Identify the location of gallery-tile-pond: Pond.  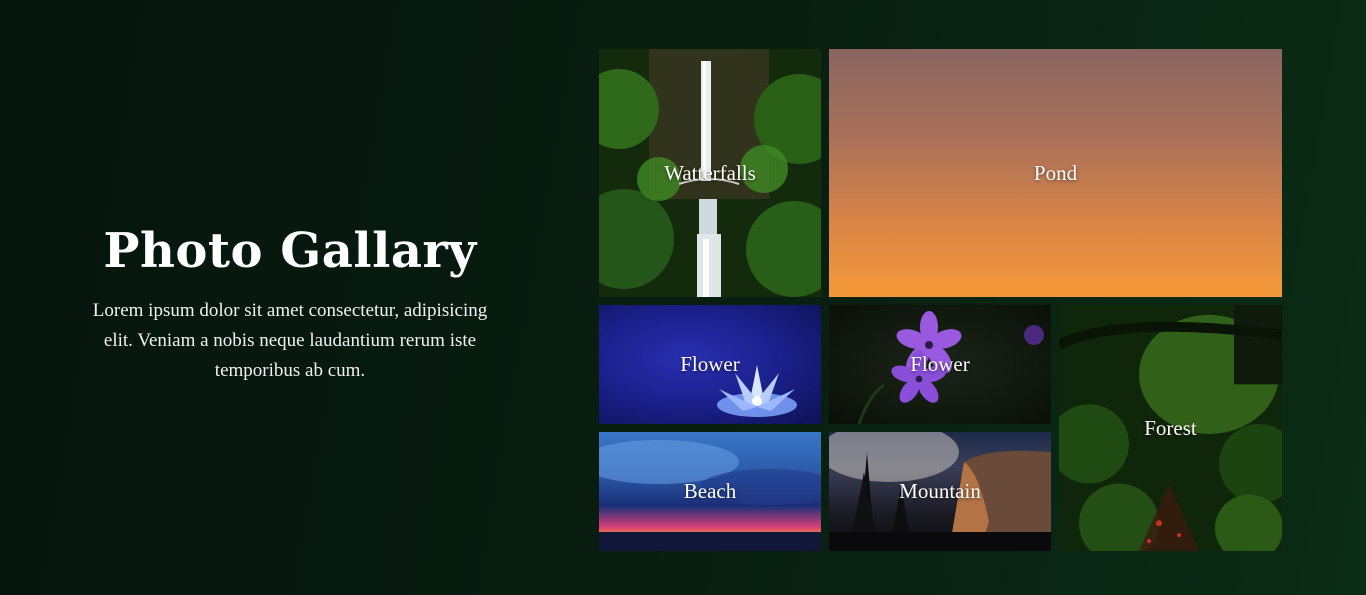
(1055, 173).